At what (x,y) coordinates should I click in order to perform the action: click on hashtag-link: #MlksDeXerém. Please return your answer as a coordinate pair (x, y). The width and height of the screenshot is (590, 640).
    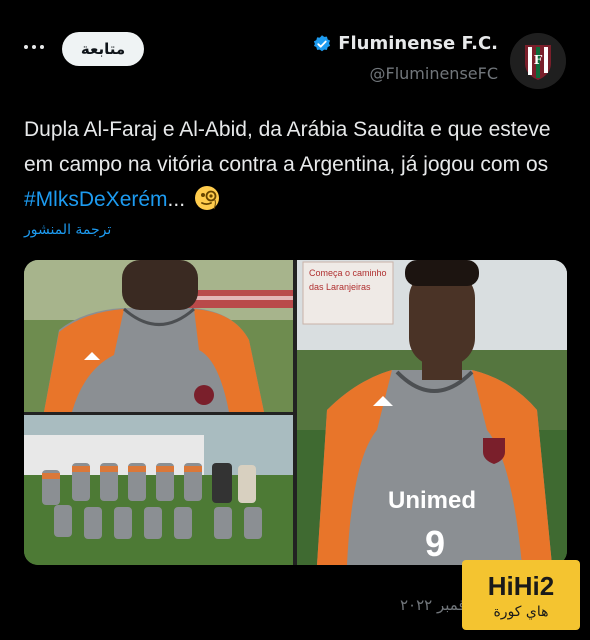
    Looking at the image, I should click on (96, 199).